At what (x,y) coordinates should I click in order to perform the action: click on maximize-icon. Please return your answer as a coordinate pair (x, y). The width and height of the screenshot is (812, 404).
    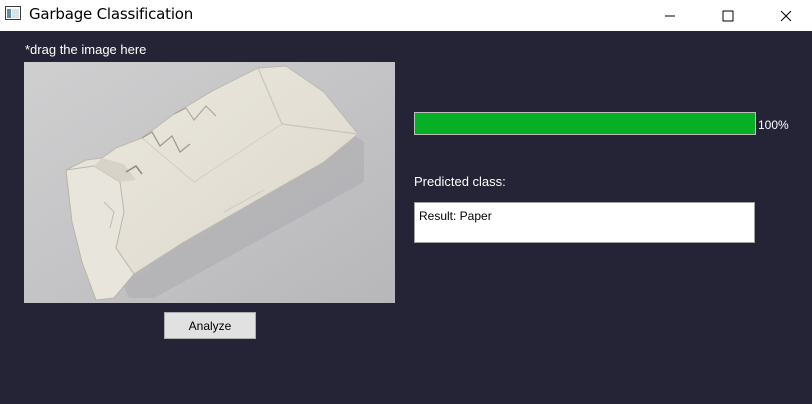
    Looking at the image, I should click on (728, 15).